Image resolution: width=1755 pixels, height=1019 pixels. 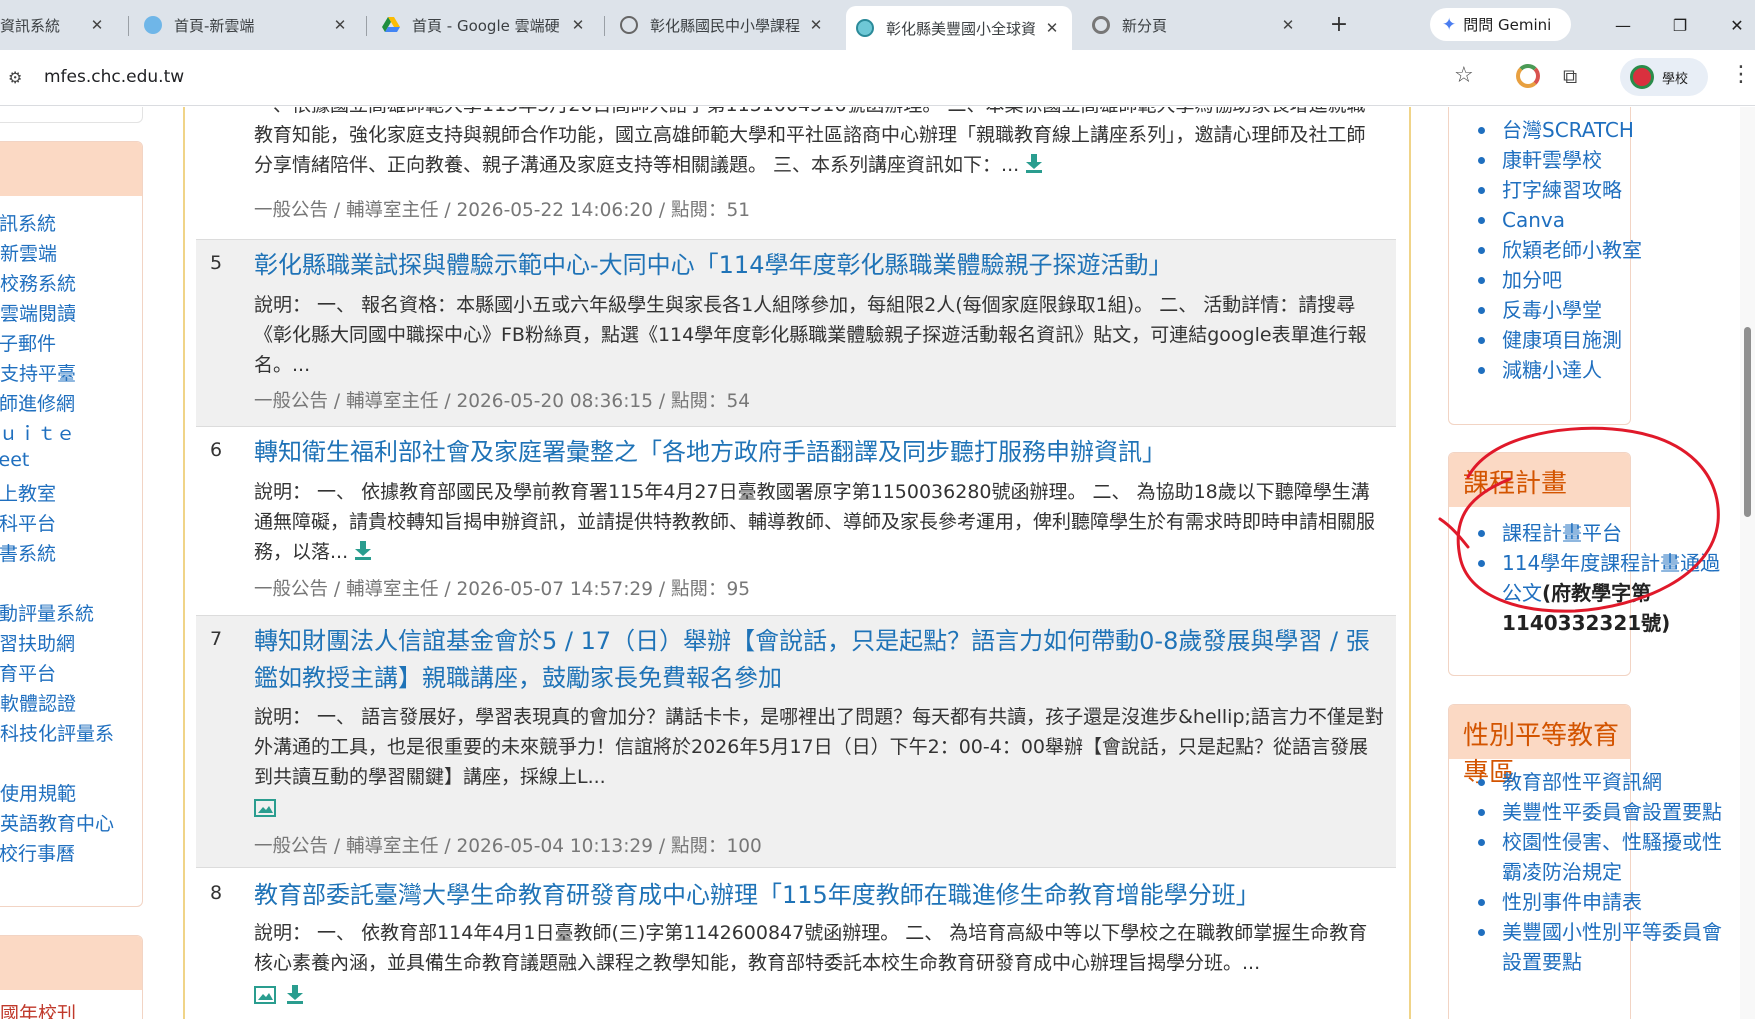 What do you see at coordinates (30, 25) in the screenshot?
I see `tab-label: 資訊系統` at bounding box center [30, 25].